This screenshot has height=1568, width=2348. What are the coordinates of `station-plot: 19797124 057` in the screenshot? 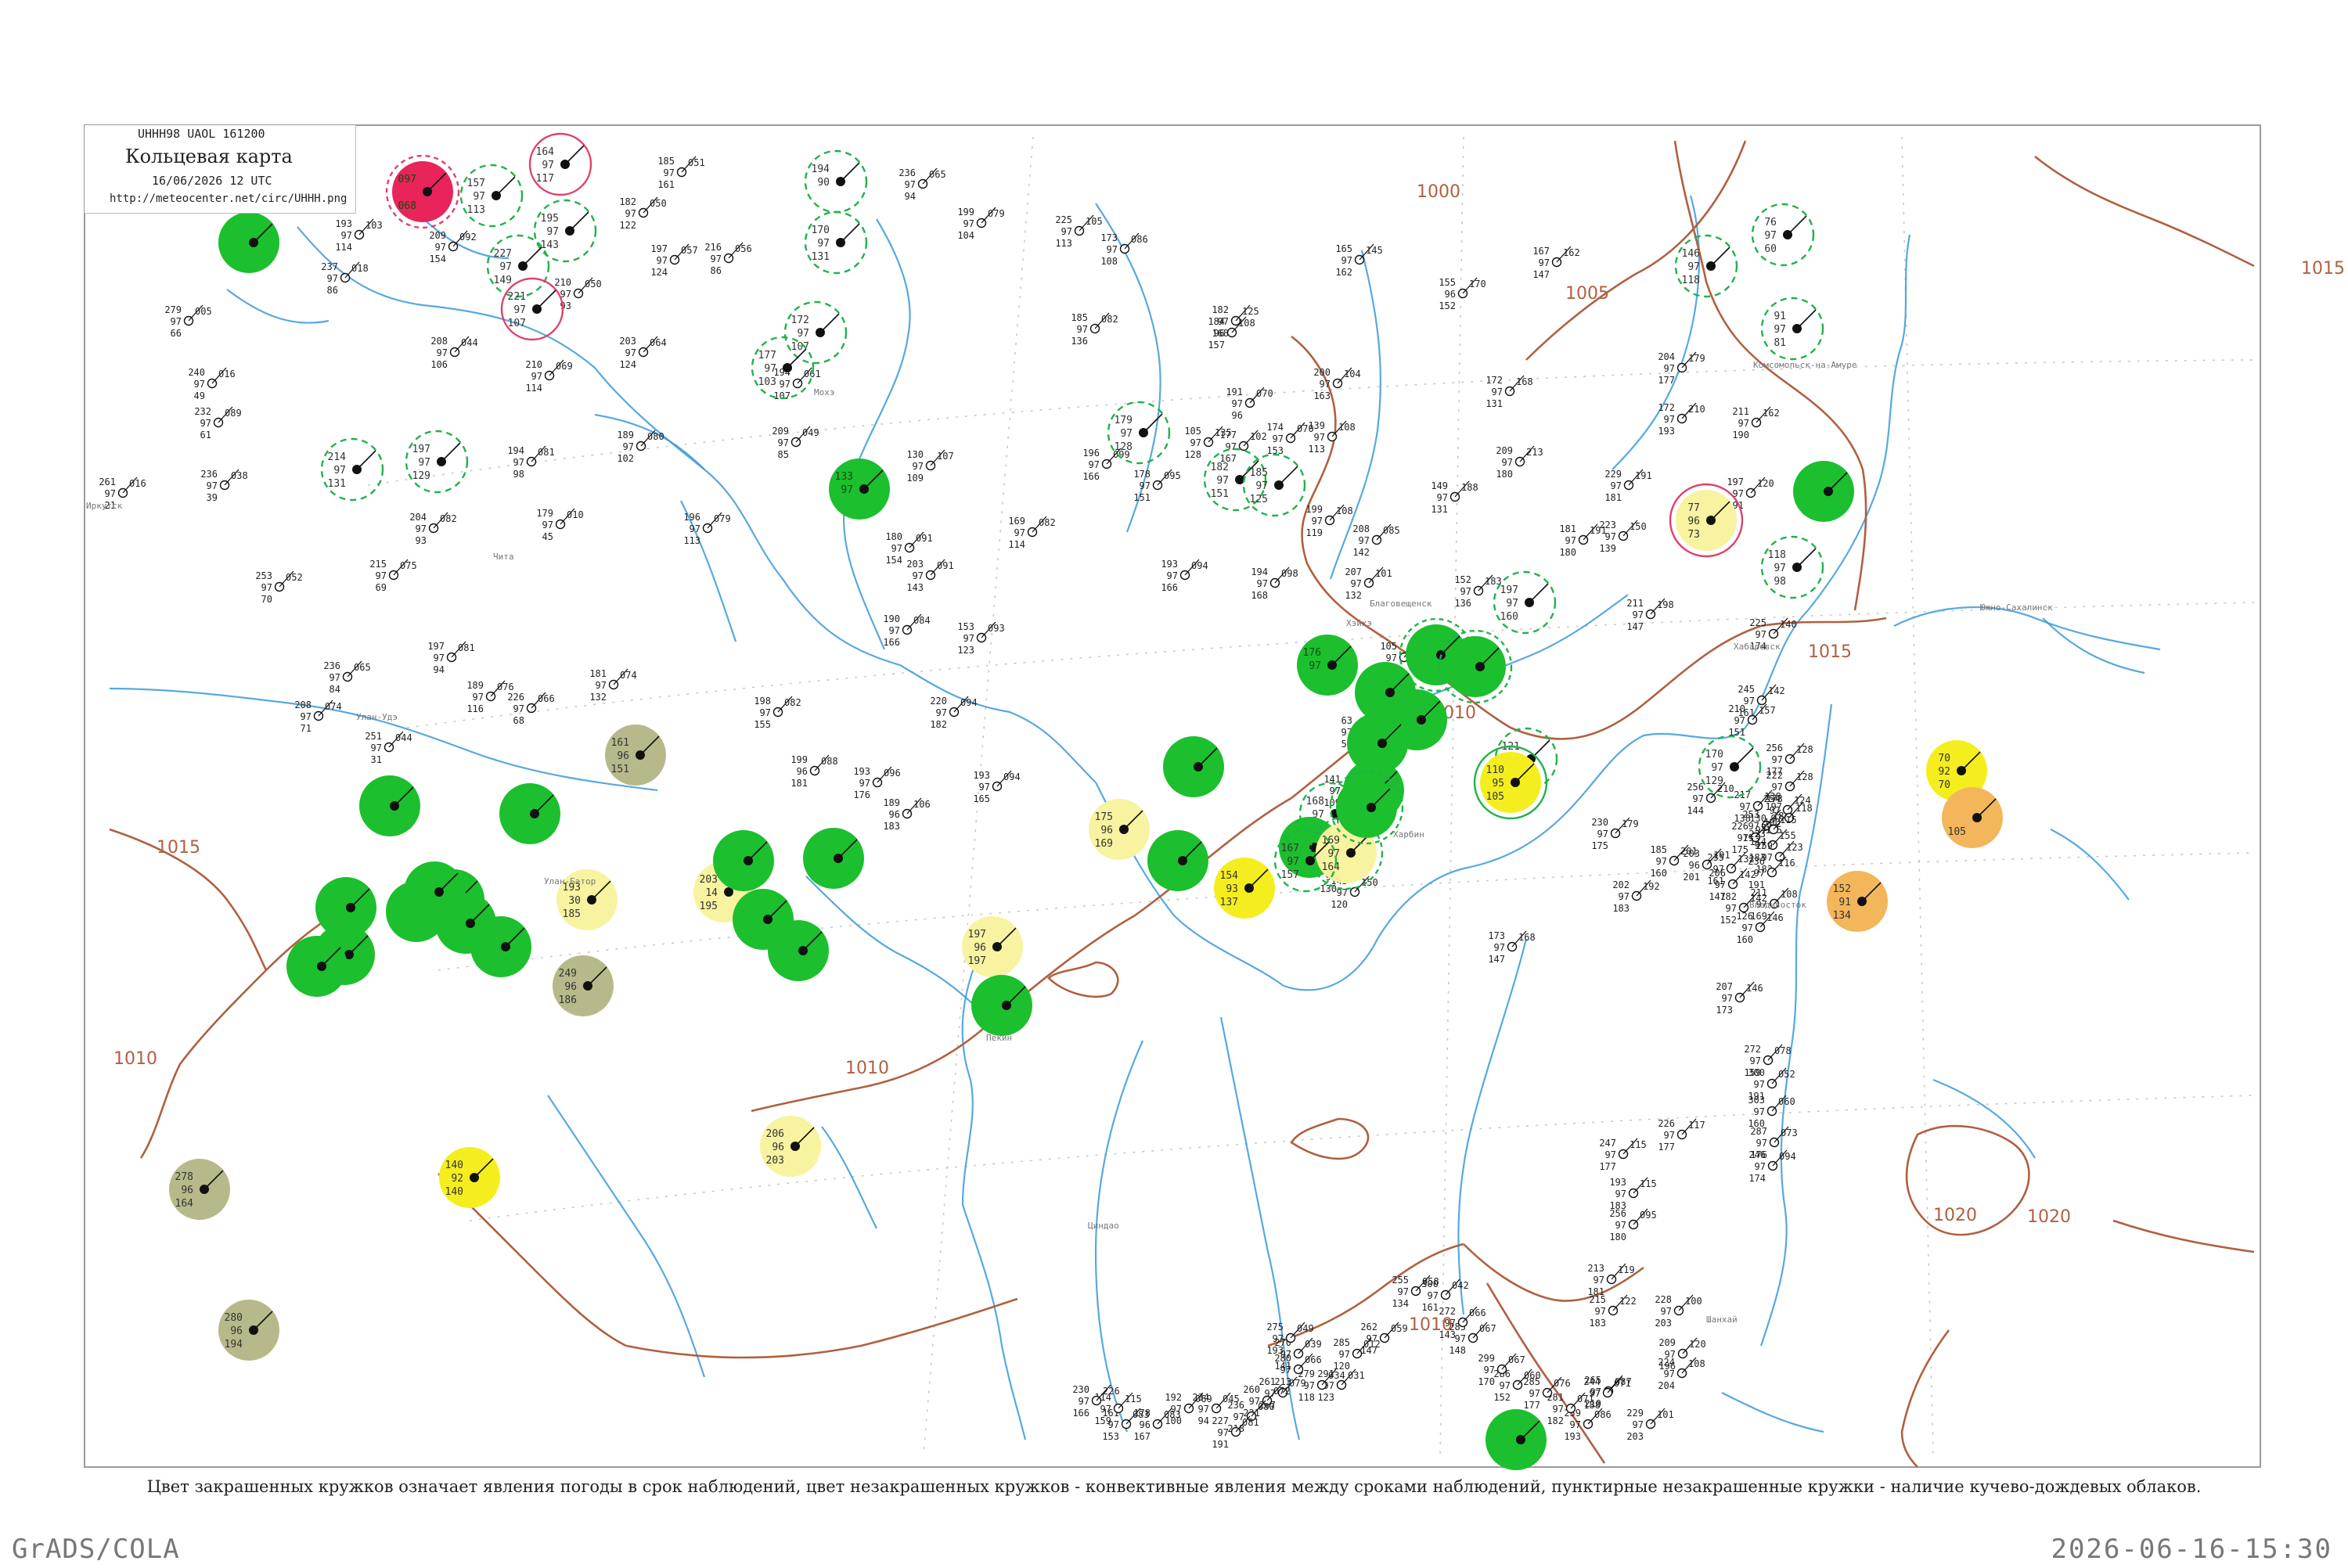 It's located at (673, 261).